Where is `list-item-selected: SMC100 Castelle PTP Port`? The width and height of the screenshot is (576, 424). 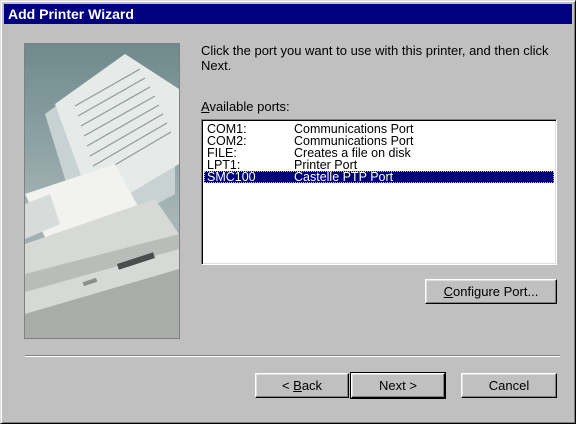 list-item-selected: SMC100 Castelle PTP Port is located at coordinates (379, 177).